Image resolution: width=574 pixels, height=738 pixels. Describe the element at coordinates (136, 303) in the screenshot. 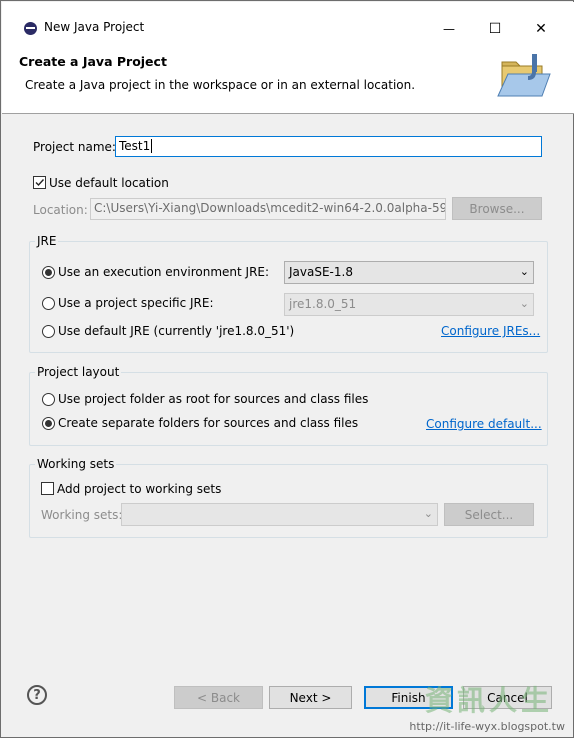

I see `jre-specific-label: Use a project specific JRE:` at that location.